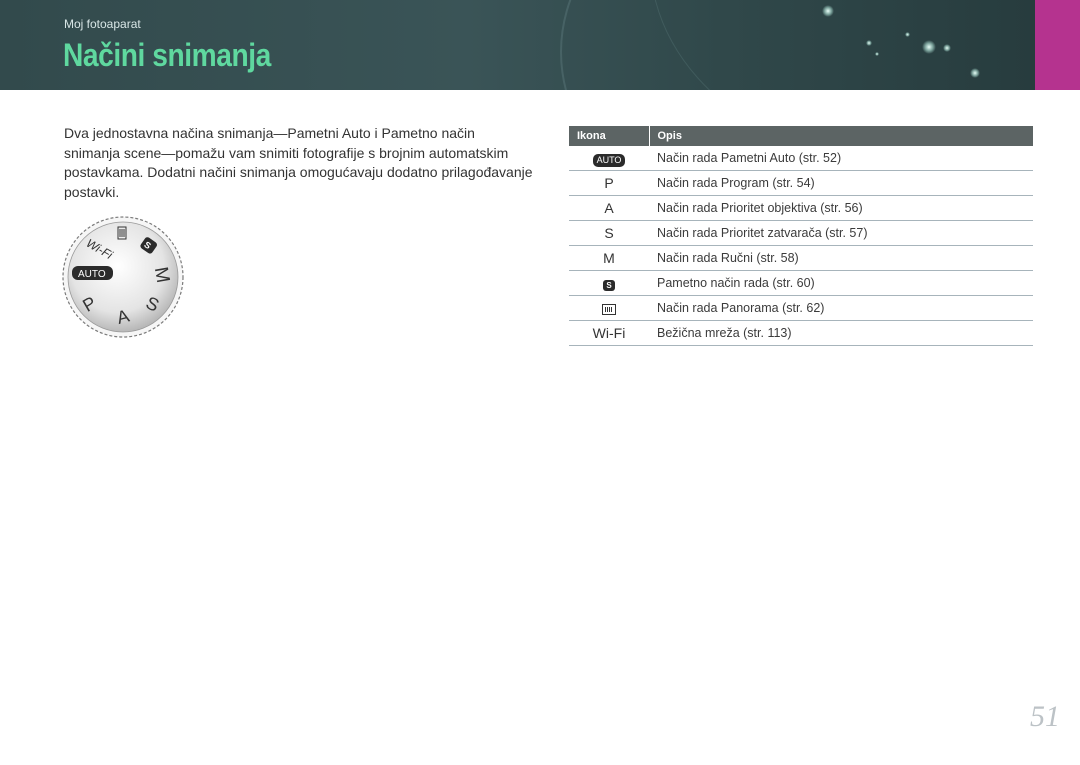 The height and width of the screenshot is (765, 1080). I want to click on table-row: S Pametno način rada (str. 60), so click(801, 283).